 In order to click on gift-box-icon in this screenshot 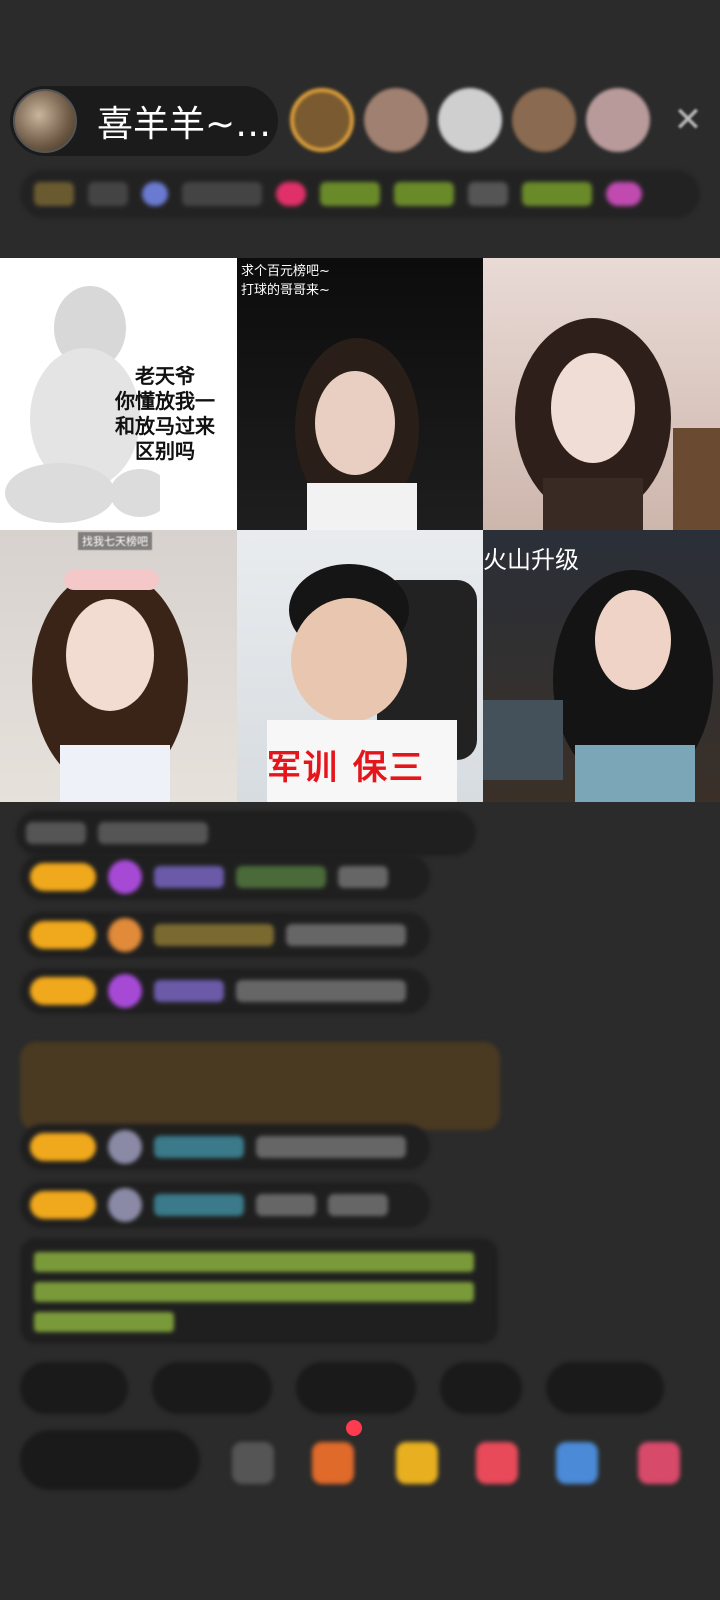, I will do `click(333, 1463)`.